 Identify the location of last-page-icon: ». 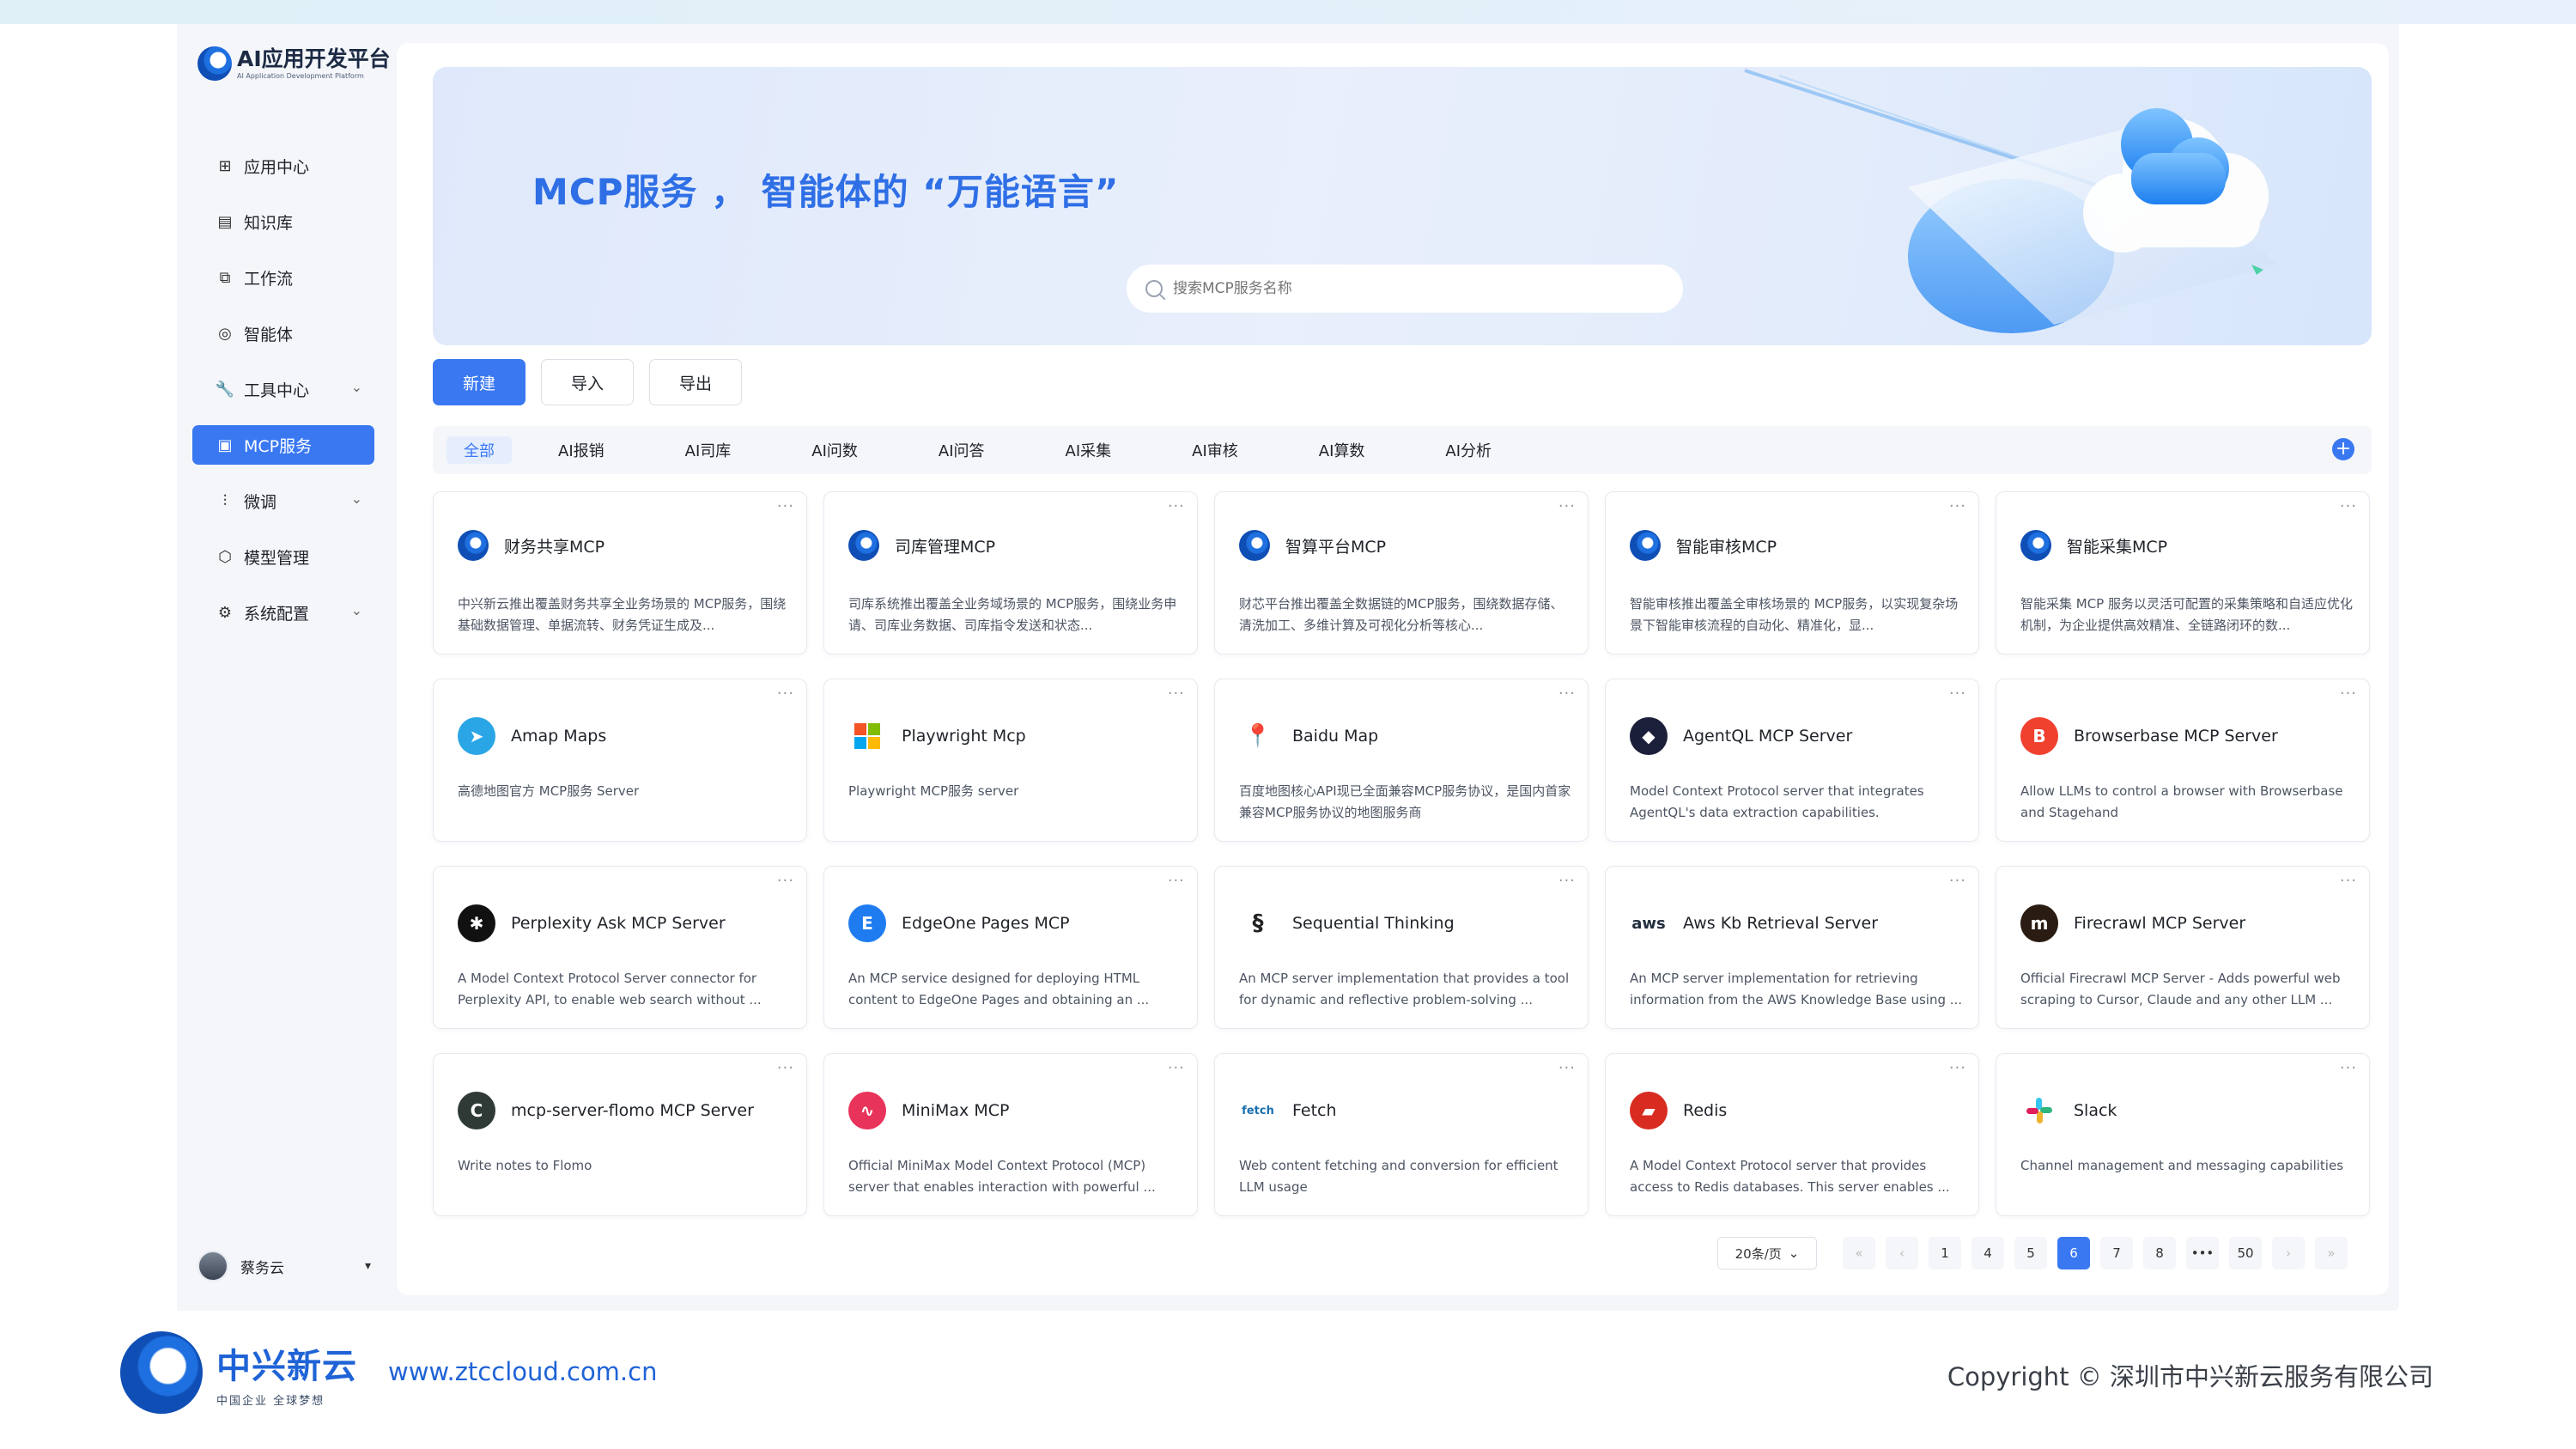
(2331, 1253).